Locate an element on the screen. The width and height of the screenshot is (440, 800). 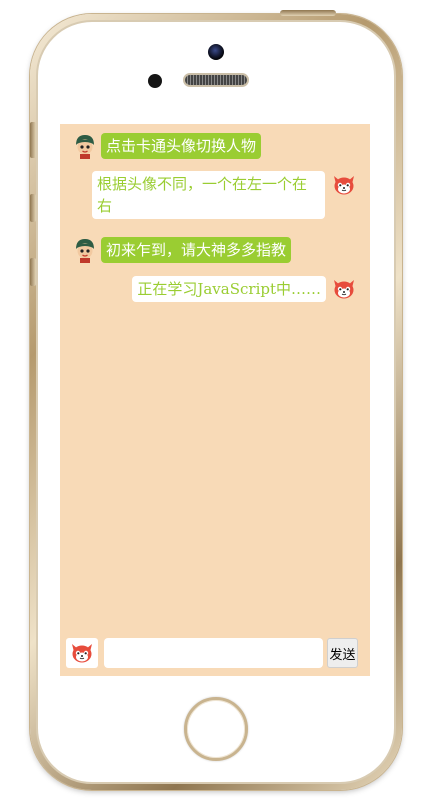
send-button: 发送 is located at coordinates (342, 653).